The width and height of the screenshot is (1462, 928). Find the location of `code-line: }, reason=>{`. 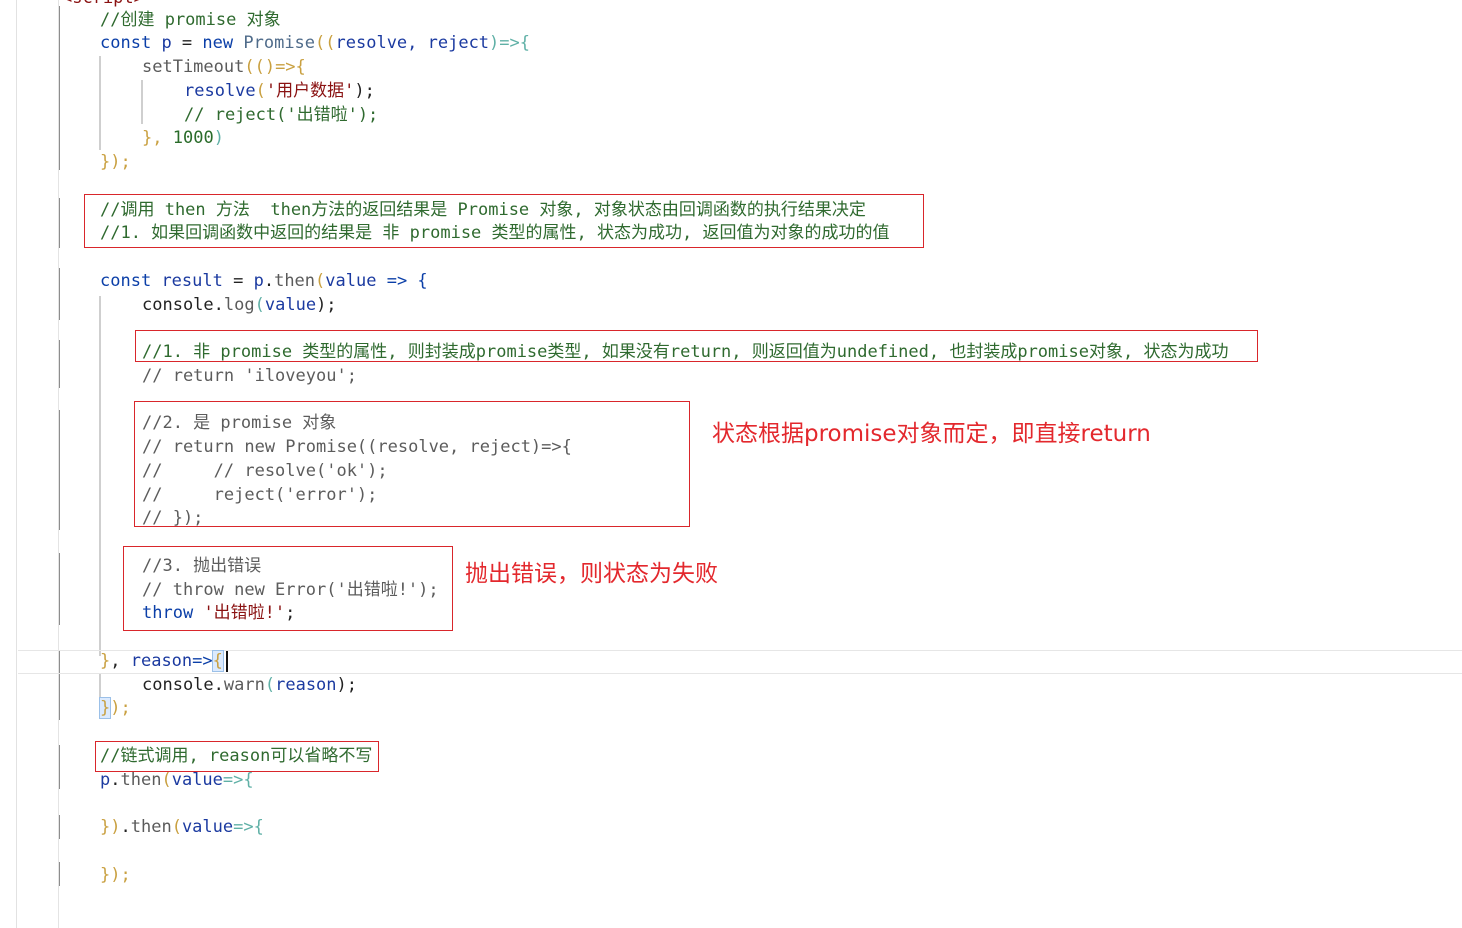

code-line: }, reason=>{ is located at coordinates (162, 661).